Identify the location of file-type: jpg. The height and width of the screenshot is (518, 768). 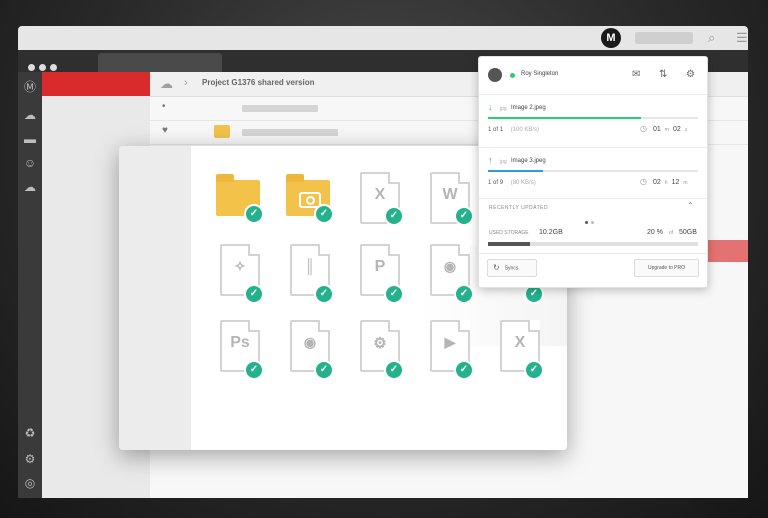
(503, 162).